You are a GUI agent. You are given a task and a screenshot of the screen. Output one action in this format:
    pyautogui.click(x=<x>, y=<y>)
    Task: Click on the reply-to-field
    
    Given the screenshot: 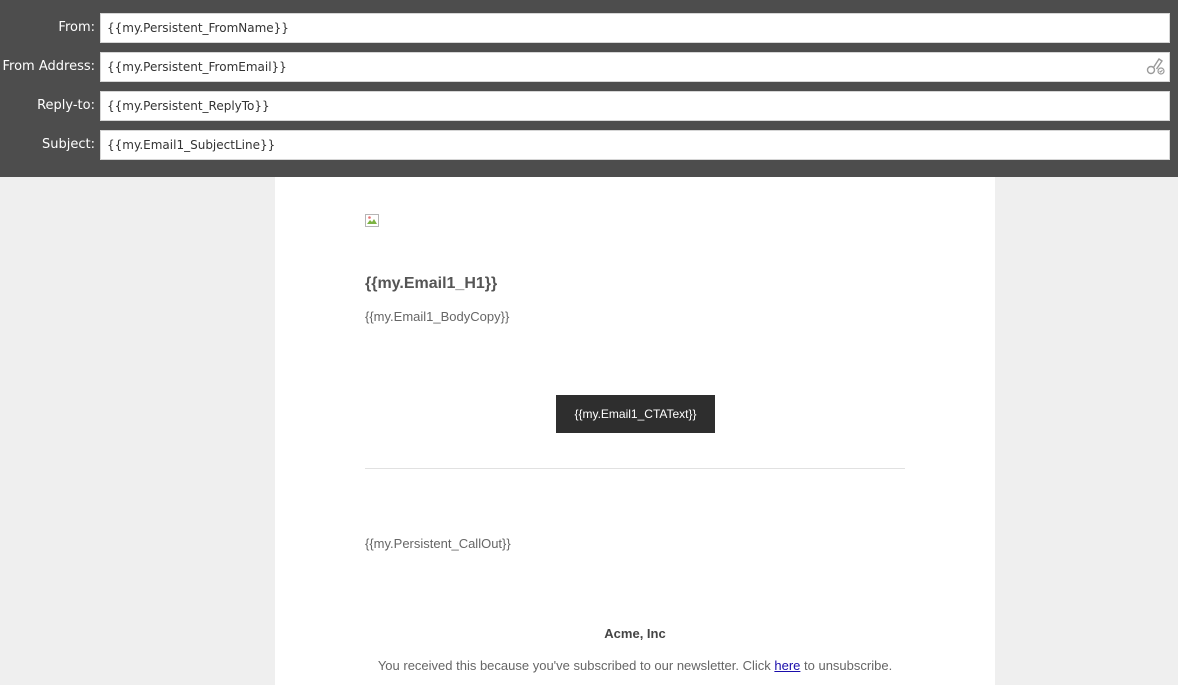 What is the action you would take?
    pyautogui.click(x=635, y=106)
    